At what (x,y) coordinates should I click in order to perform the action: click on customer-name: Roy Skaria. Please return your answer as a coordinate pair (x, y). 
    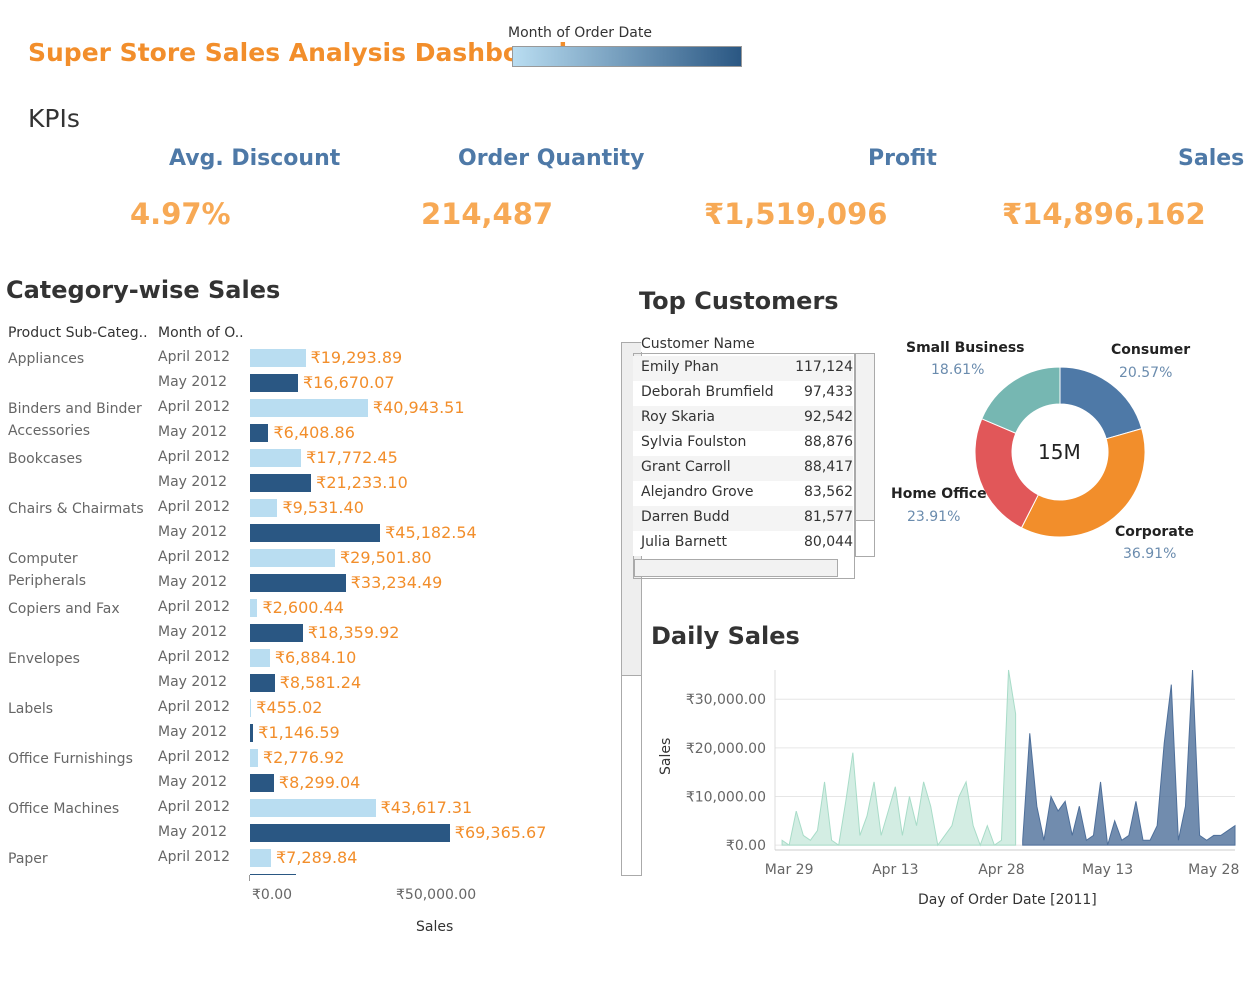
    Looking at the image, I should click on (678, 417).